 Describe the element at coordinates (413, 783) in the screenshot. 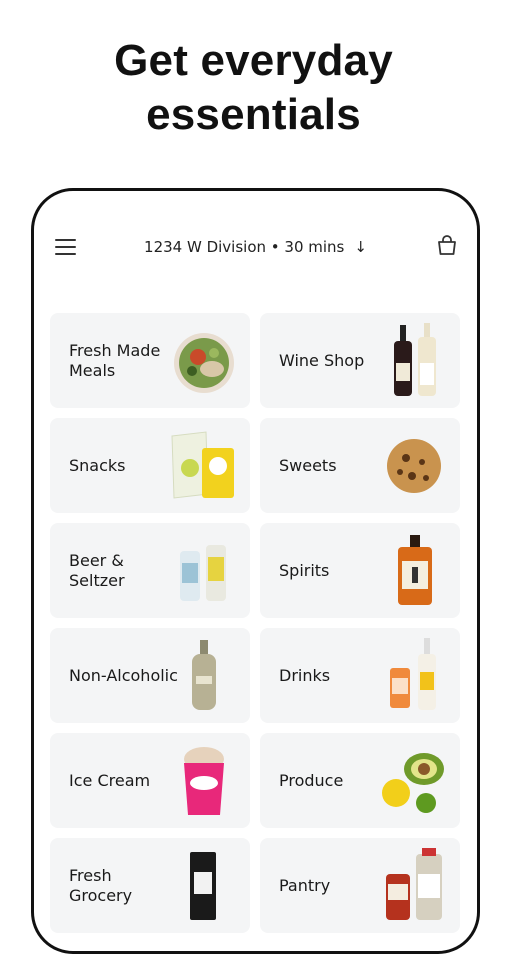

I see `avocado-lemon-icon` at that location.